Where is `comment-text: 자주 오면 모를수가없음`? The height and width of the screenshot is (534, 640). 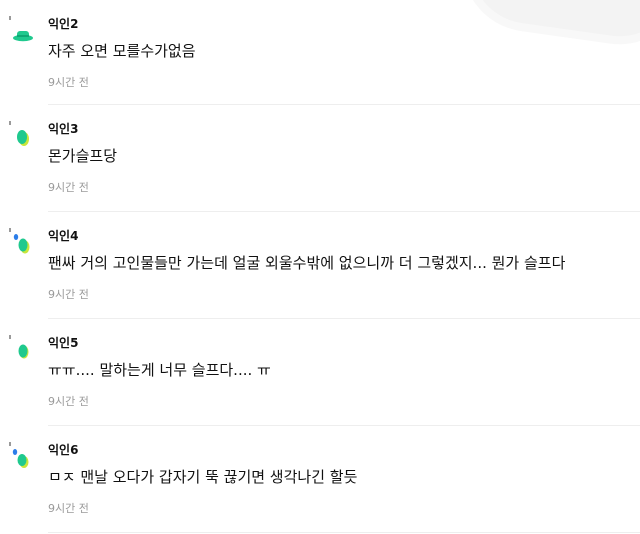 comment-text: 자주 오면 모를수가없음 is located at coordinates (122, 51).